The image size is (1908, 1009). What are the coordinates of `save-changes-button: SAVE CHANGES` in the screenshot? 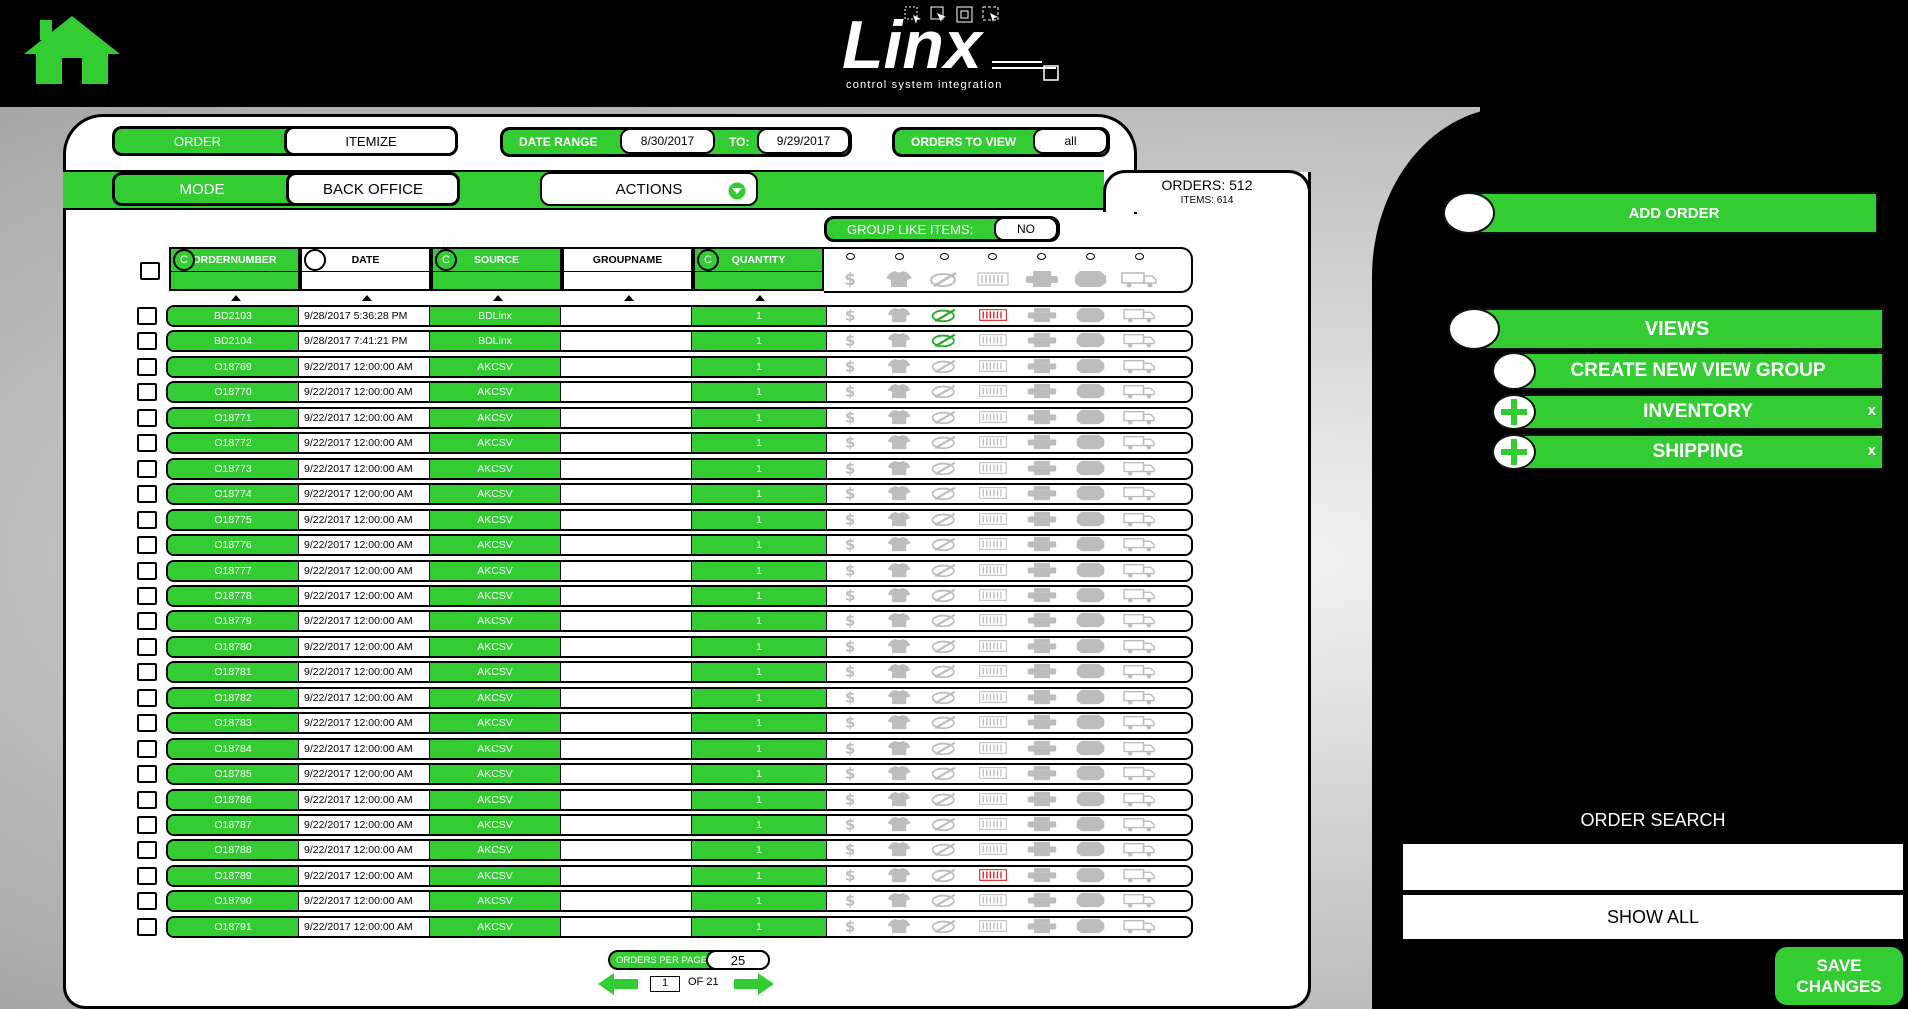 It's located at (1839, 976).